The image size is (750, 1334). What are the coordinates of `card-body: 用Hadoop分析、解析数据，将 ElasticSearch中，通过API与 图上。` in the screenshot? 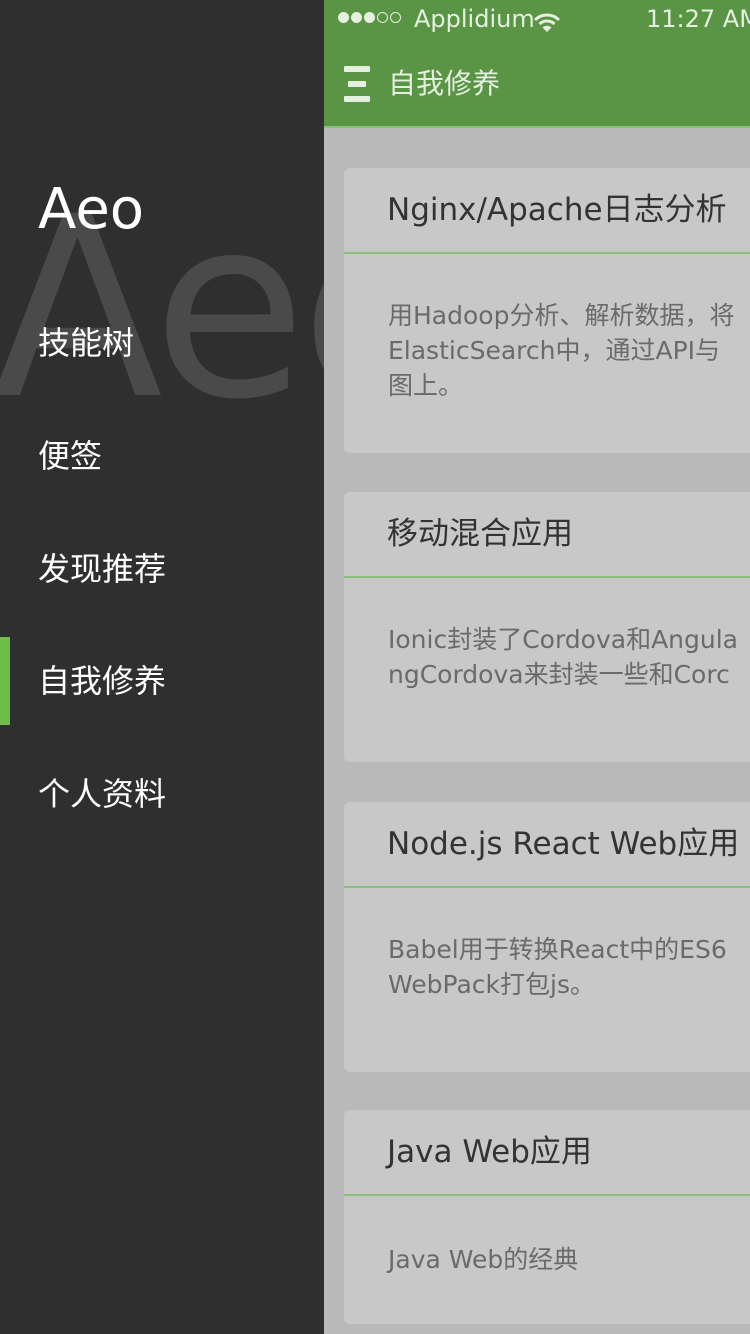 It's located at (561, 350).